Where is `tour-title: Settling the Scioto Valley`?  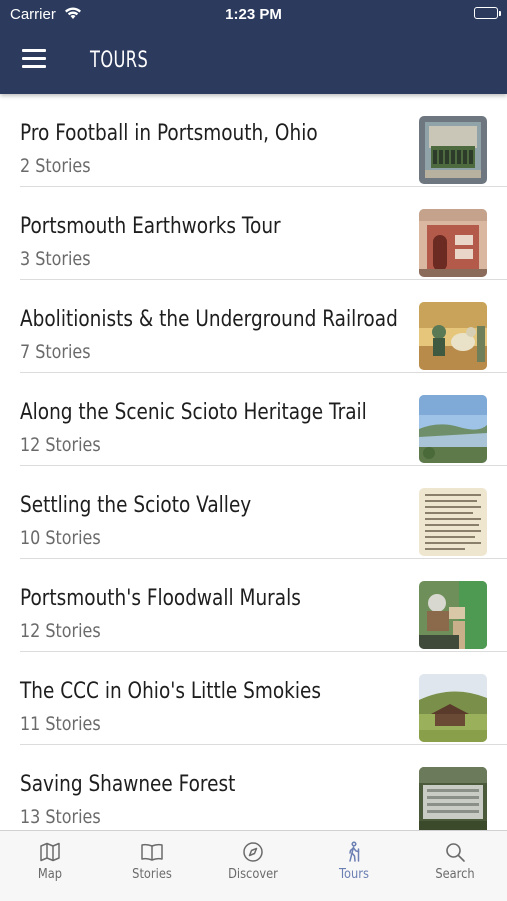 tour-title: Settling the Scioto Valley is located at coordinates (136, 505).